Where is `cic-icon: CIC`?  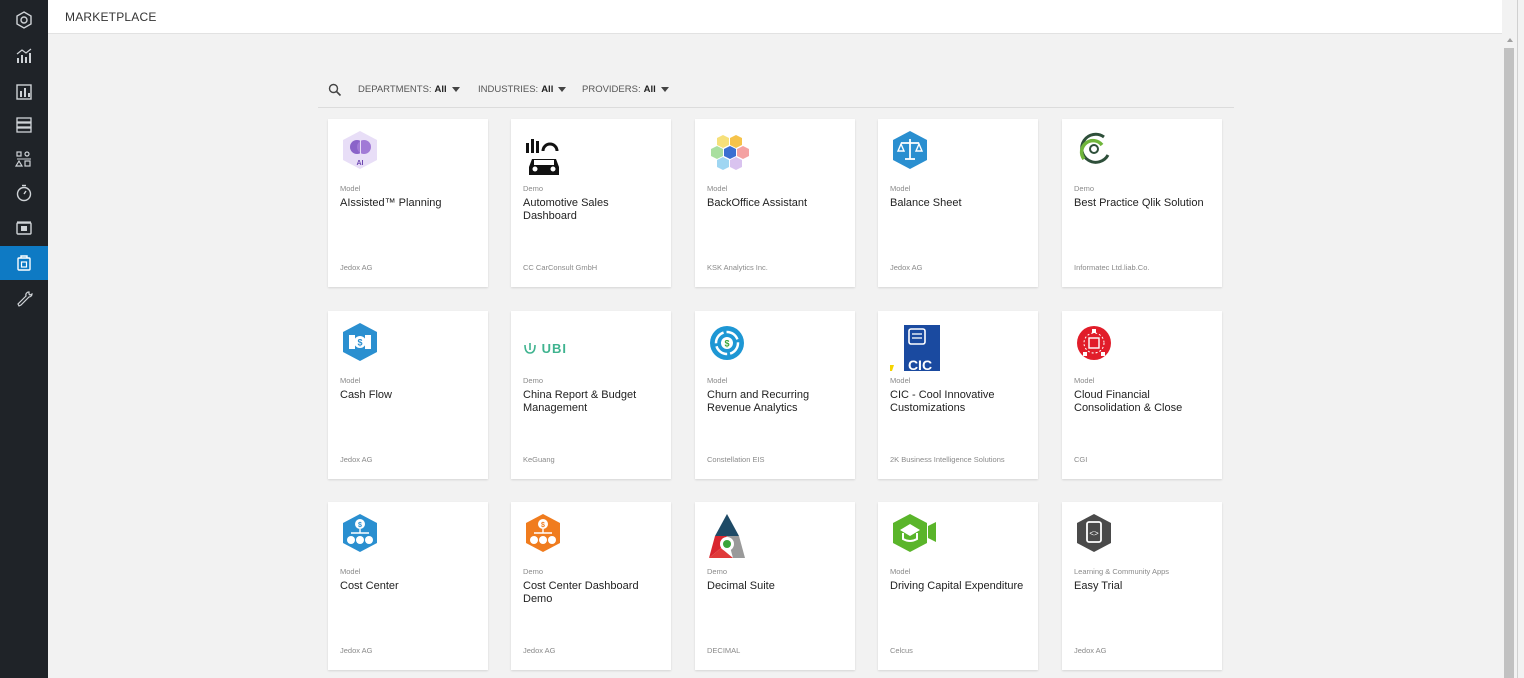
cic-icon: CIC is located at coordinates (915, 348).